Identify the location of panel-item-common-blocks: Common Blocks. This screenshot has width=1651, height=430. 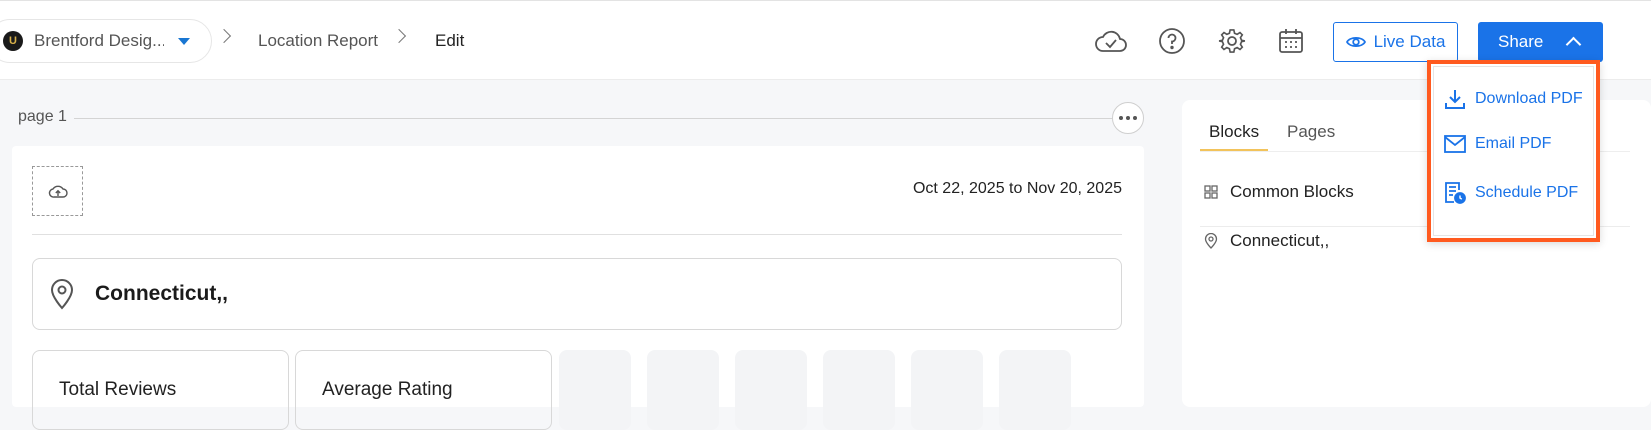
(1279, 192).